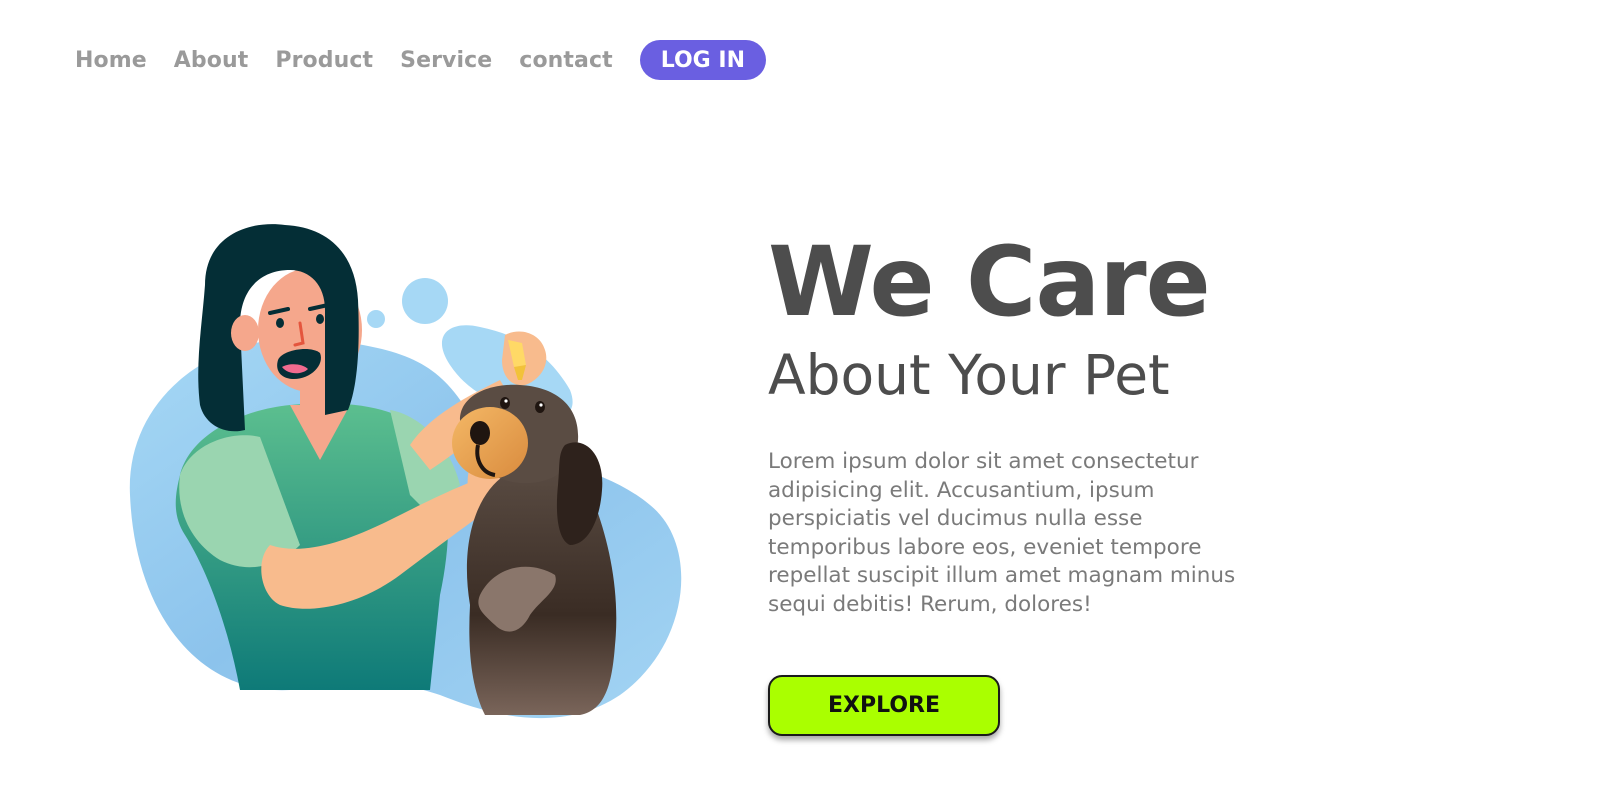 The height and width of the screenshot is (792, 1600). I want to click on nav-link-home: Home, so click(111, 60).